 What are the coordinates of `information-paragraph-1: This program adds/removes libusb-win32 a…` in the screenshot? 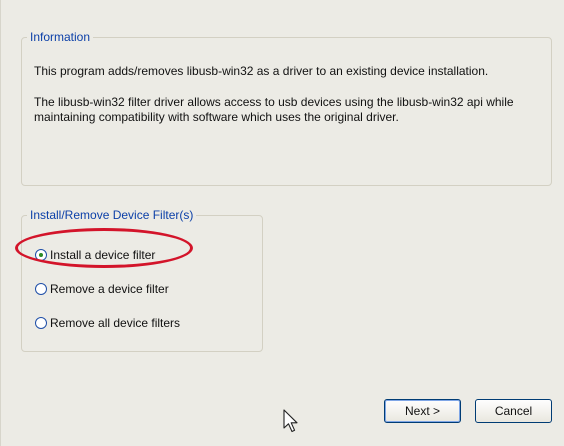 It's located at (261, 71).